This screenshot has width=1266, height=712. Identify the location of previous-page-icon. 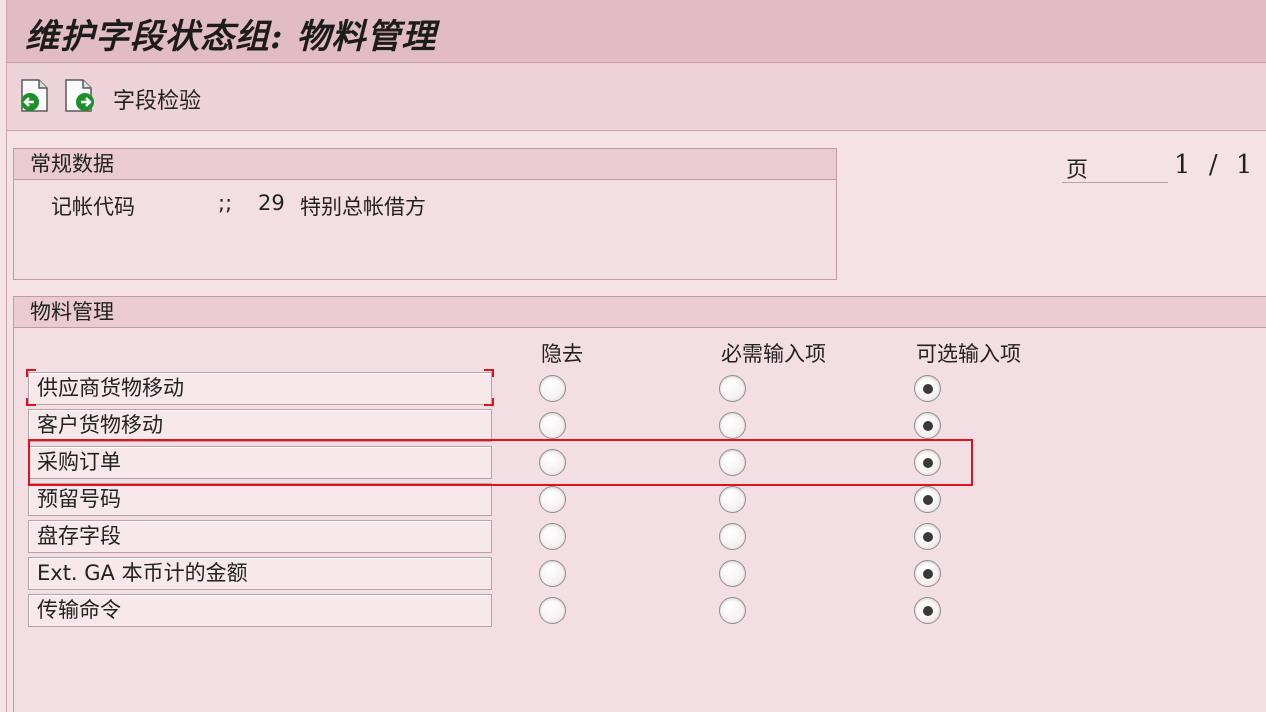
(34, 96).